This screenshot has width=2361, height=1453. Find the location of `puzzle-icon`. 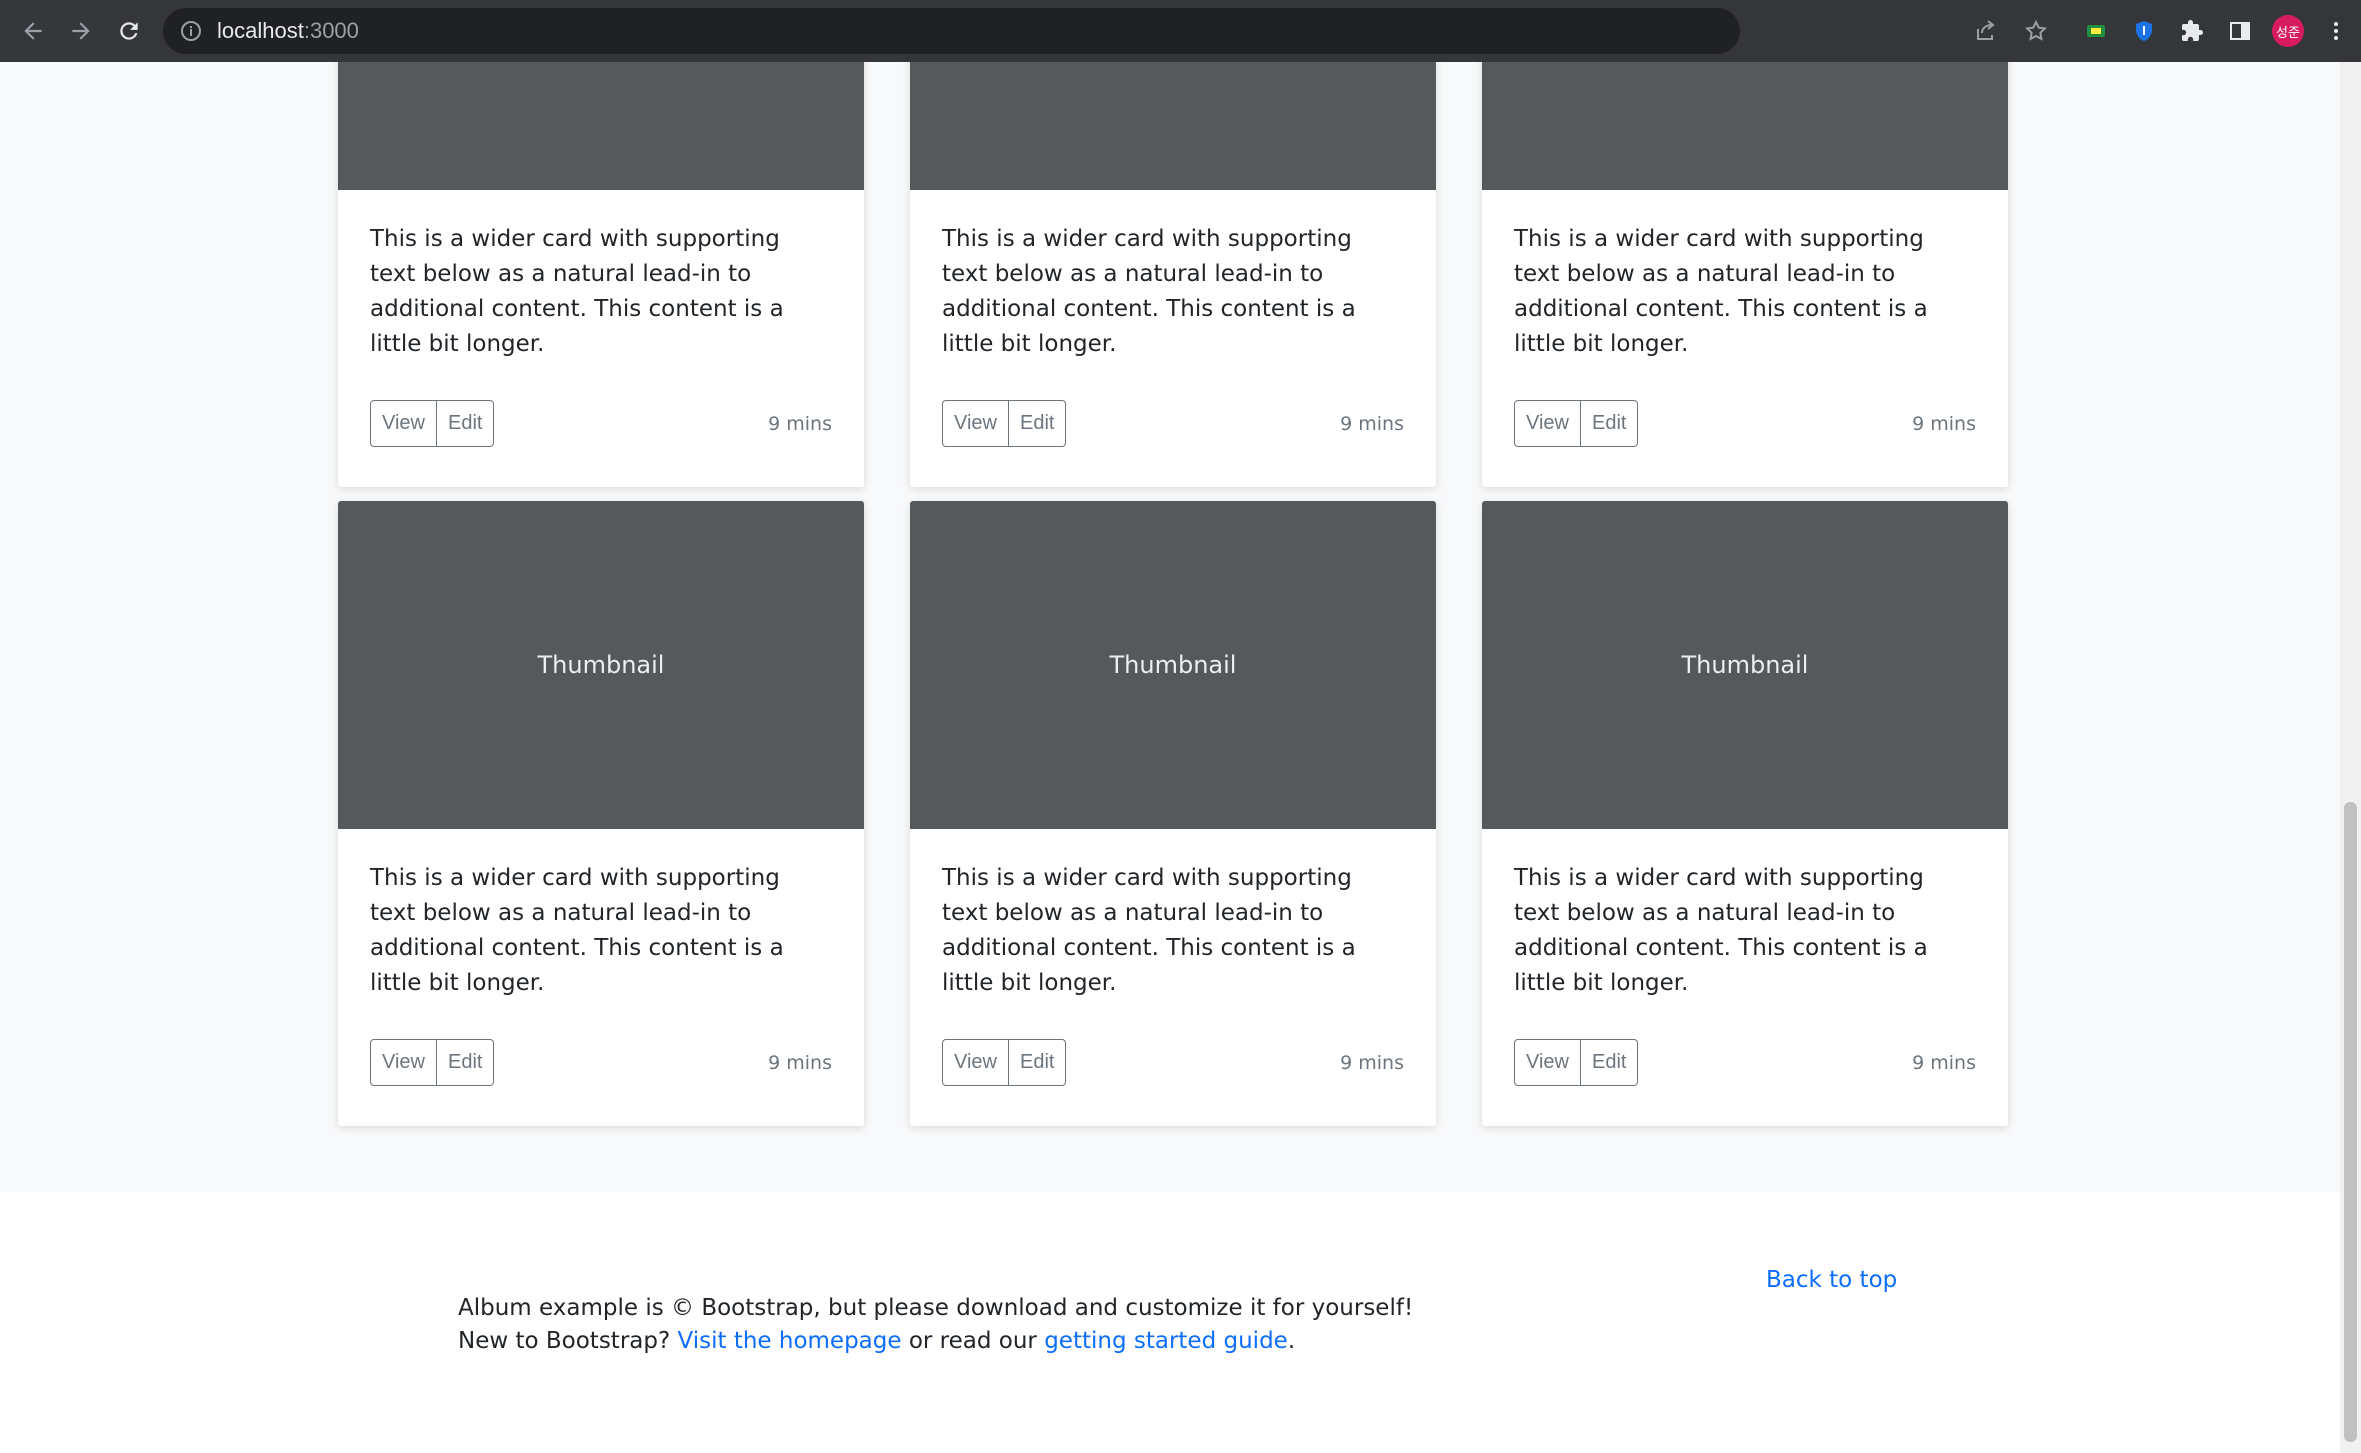

puzzle-icon is located at coordinates (2192, 30).